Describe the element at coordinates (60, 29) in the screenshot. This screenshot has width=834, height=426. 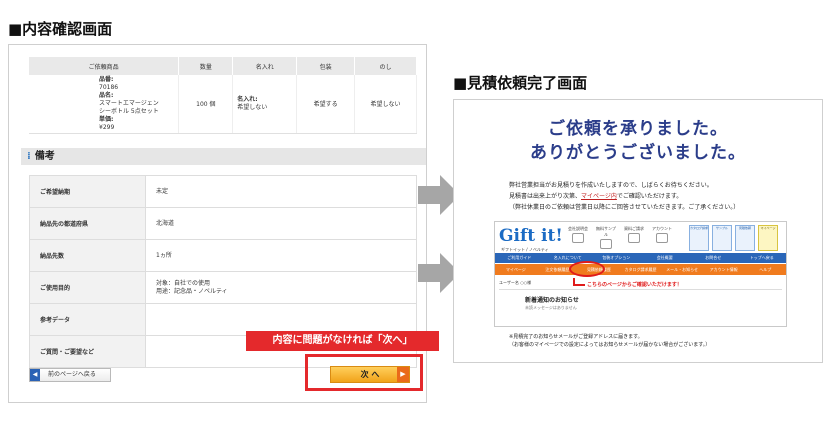
I see `left-section-title: ■内容確認画面` at that location.